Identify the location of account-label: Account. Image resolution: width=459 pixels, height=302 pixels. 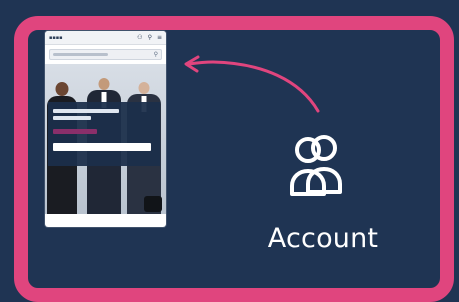
(323, 238).